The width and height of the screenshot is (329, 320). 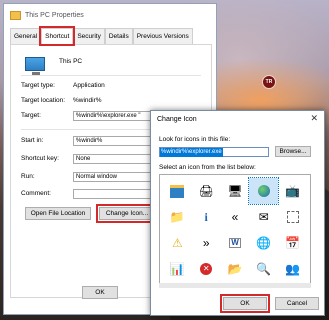 What do you see at coordinates (177, 243) in the screenshot?
I see `warning-icon: ⚠` at bounding box center [177, 243].